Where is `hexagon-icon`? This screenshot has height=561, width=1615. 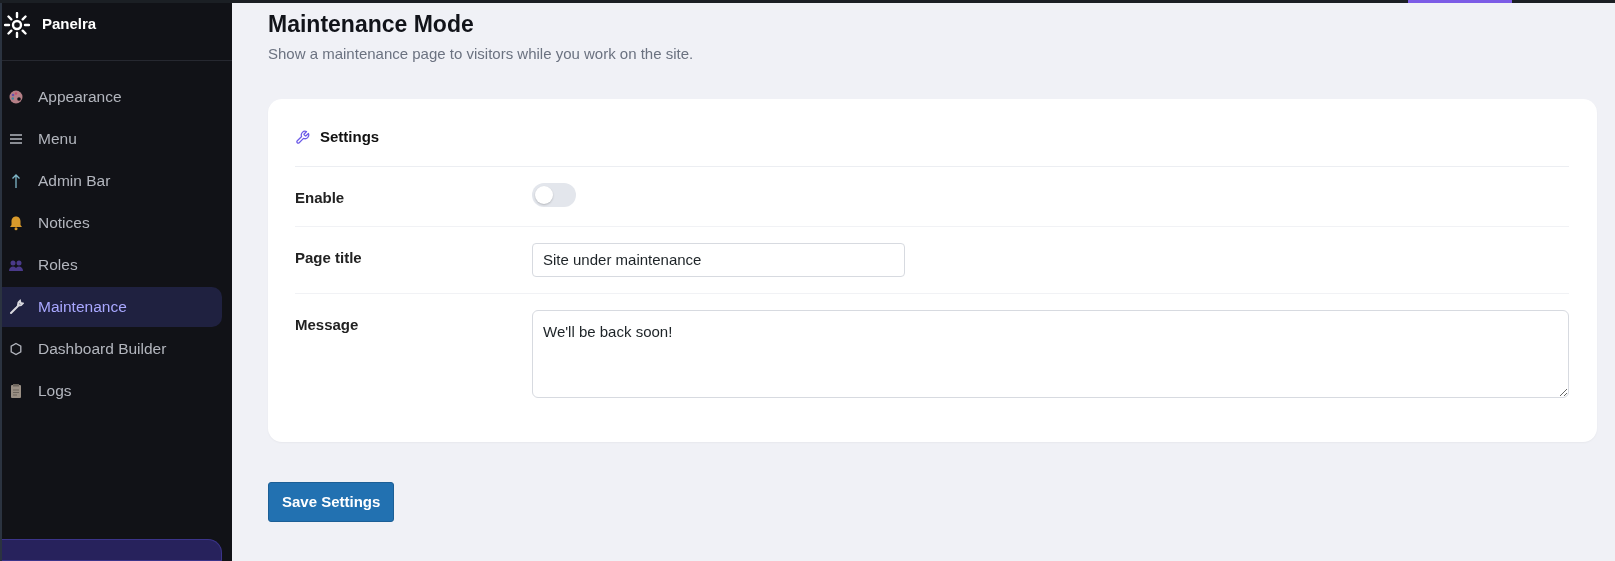
hexagon-icon is located at coordinates (16, 349).